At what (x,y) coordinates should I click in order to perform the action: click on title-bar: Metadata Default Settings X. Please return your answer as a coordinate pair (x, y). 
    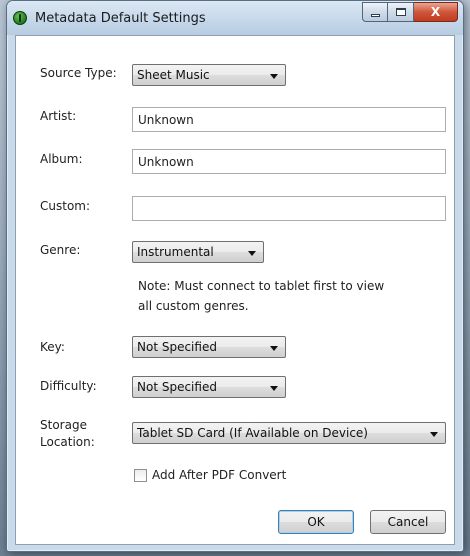
    Looking at the image, I should click on (235, 18).